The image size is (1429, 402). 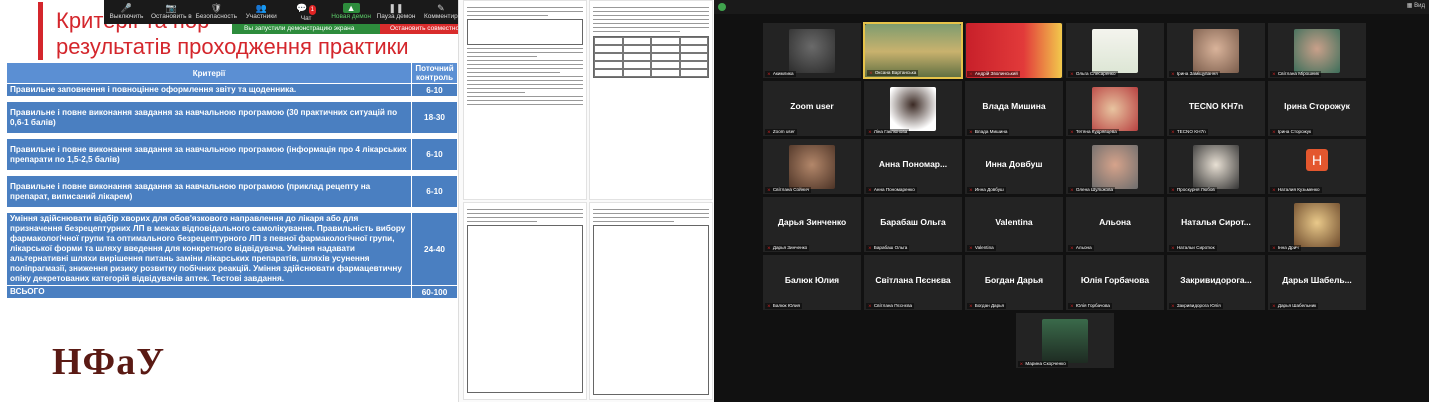 I want to click on participant-tile: ⨯ Марина Скорченко, so click(x=1064, y=340).